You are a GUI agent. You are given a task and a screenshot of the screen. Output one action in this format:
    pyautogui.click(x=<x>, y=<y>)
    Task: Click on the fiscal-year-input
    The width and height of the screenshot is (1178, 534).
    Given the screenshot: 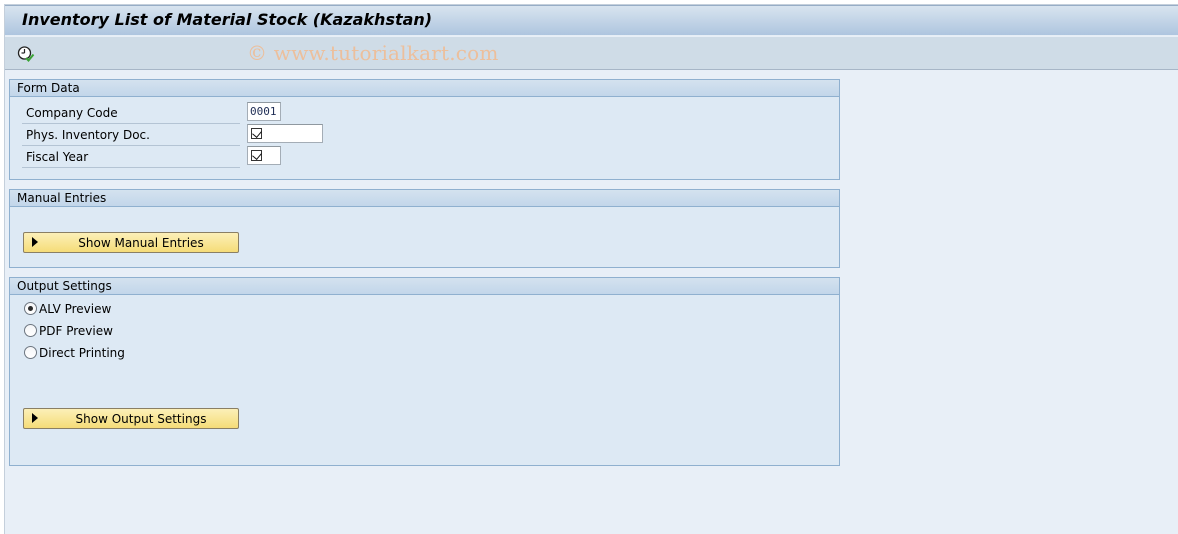 What is the action you would take?
    pyautogui.click(x=264, y=155)
    